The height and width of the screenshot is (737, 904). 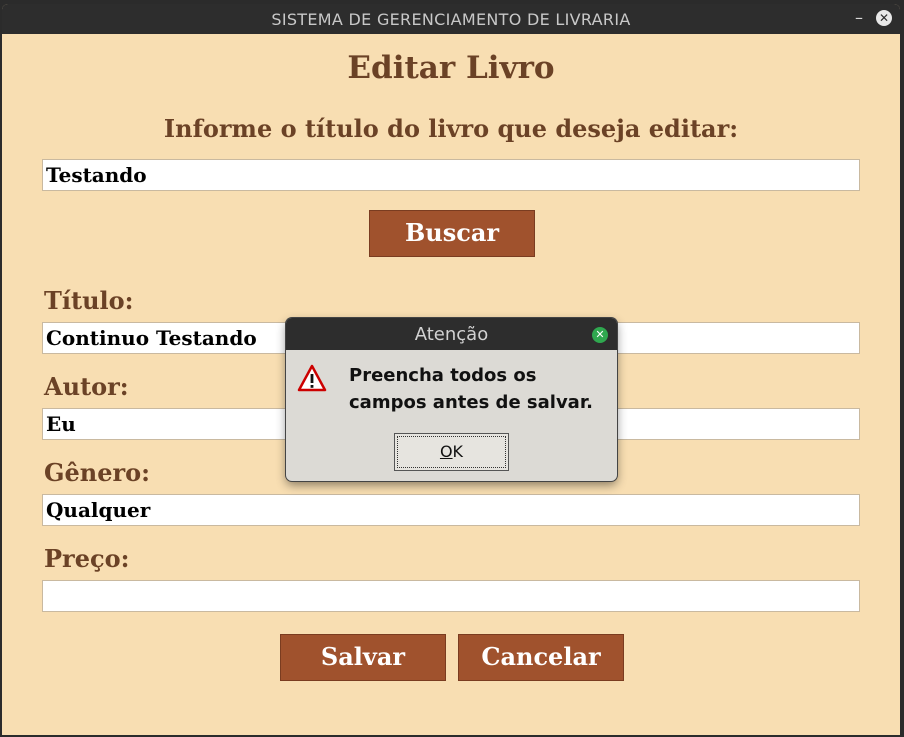 I want to click on page-title: Editar Livro, so click(x=451, y=68).